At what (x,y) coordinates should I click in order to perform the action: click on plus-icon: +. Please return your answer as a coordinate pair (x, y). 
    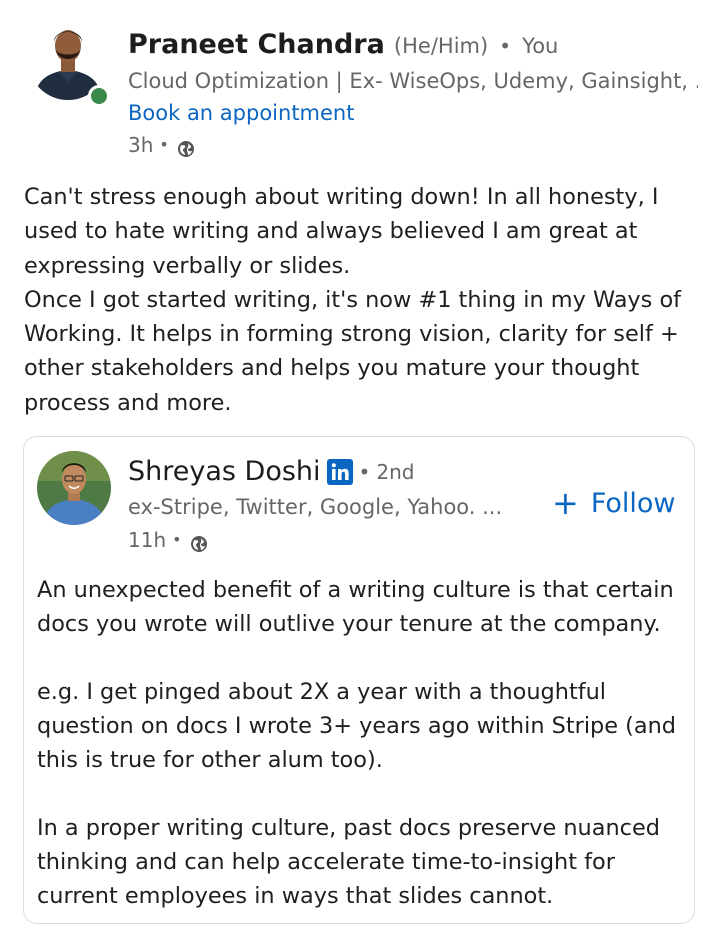
    Looking at the image, I should click on (565, 503).